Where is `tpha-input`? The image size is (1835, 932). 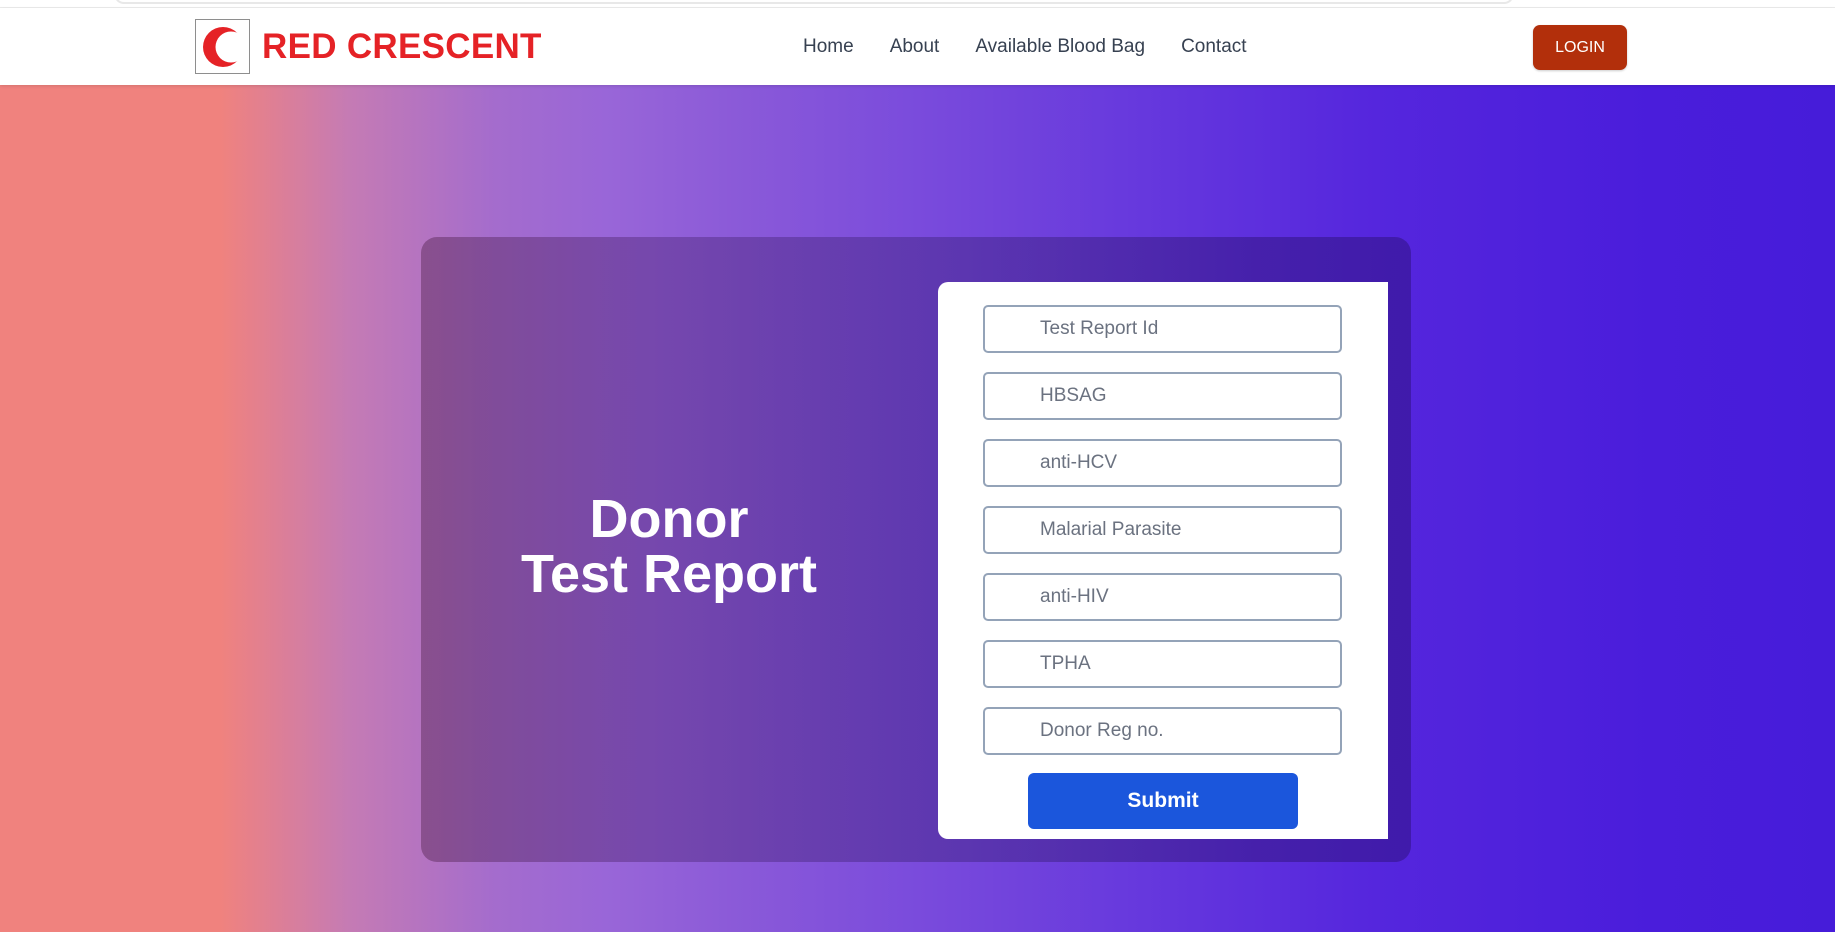 tpha-input is located at coordinates (1162, 664).